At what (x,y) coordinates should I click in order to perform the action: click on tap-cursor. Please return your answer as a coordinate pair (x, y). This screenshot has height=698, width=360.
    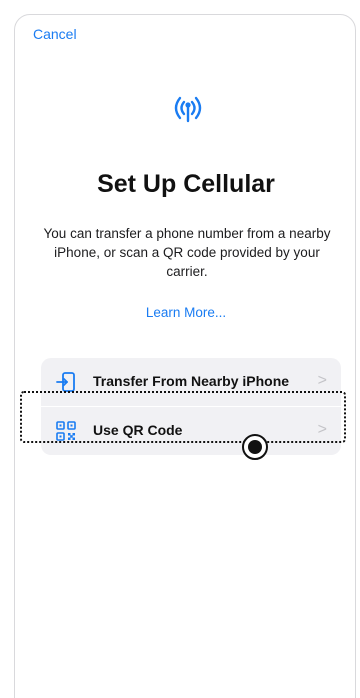
    Looking at the image, I should click on (255, 447).